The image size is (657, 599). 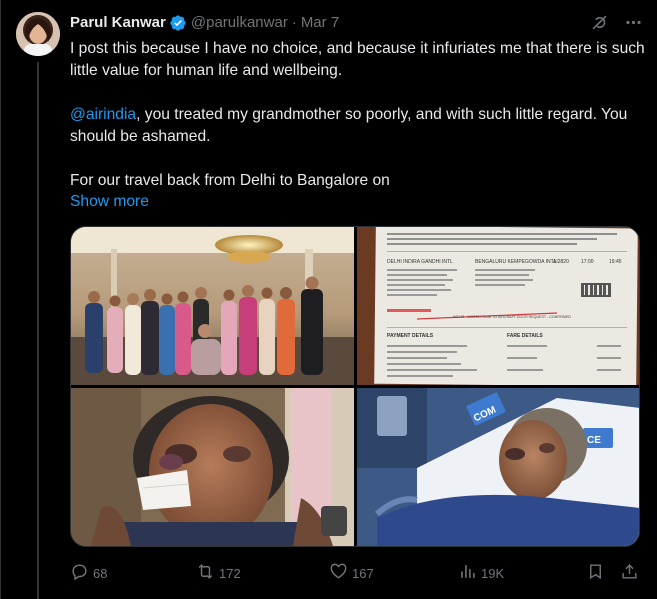 I want to click on header-actions, so click(x=616, y=22).